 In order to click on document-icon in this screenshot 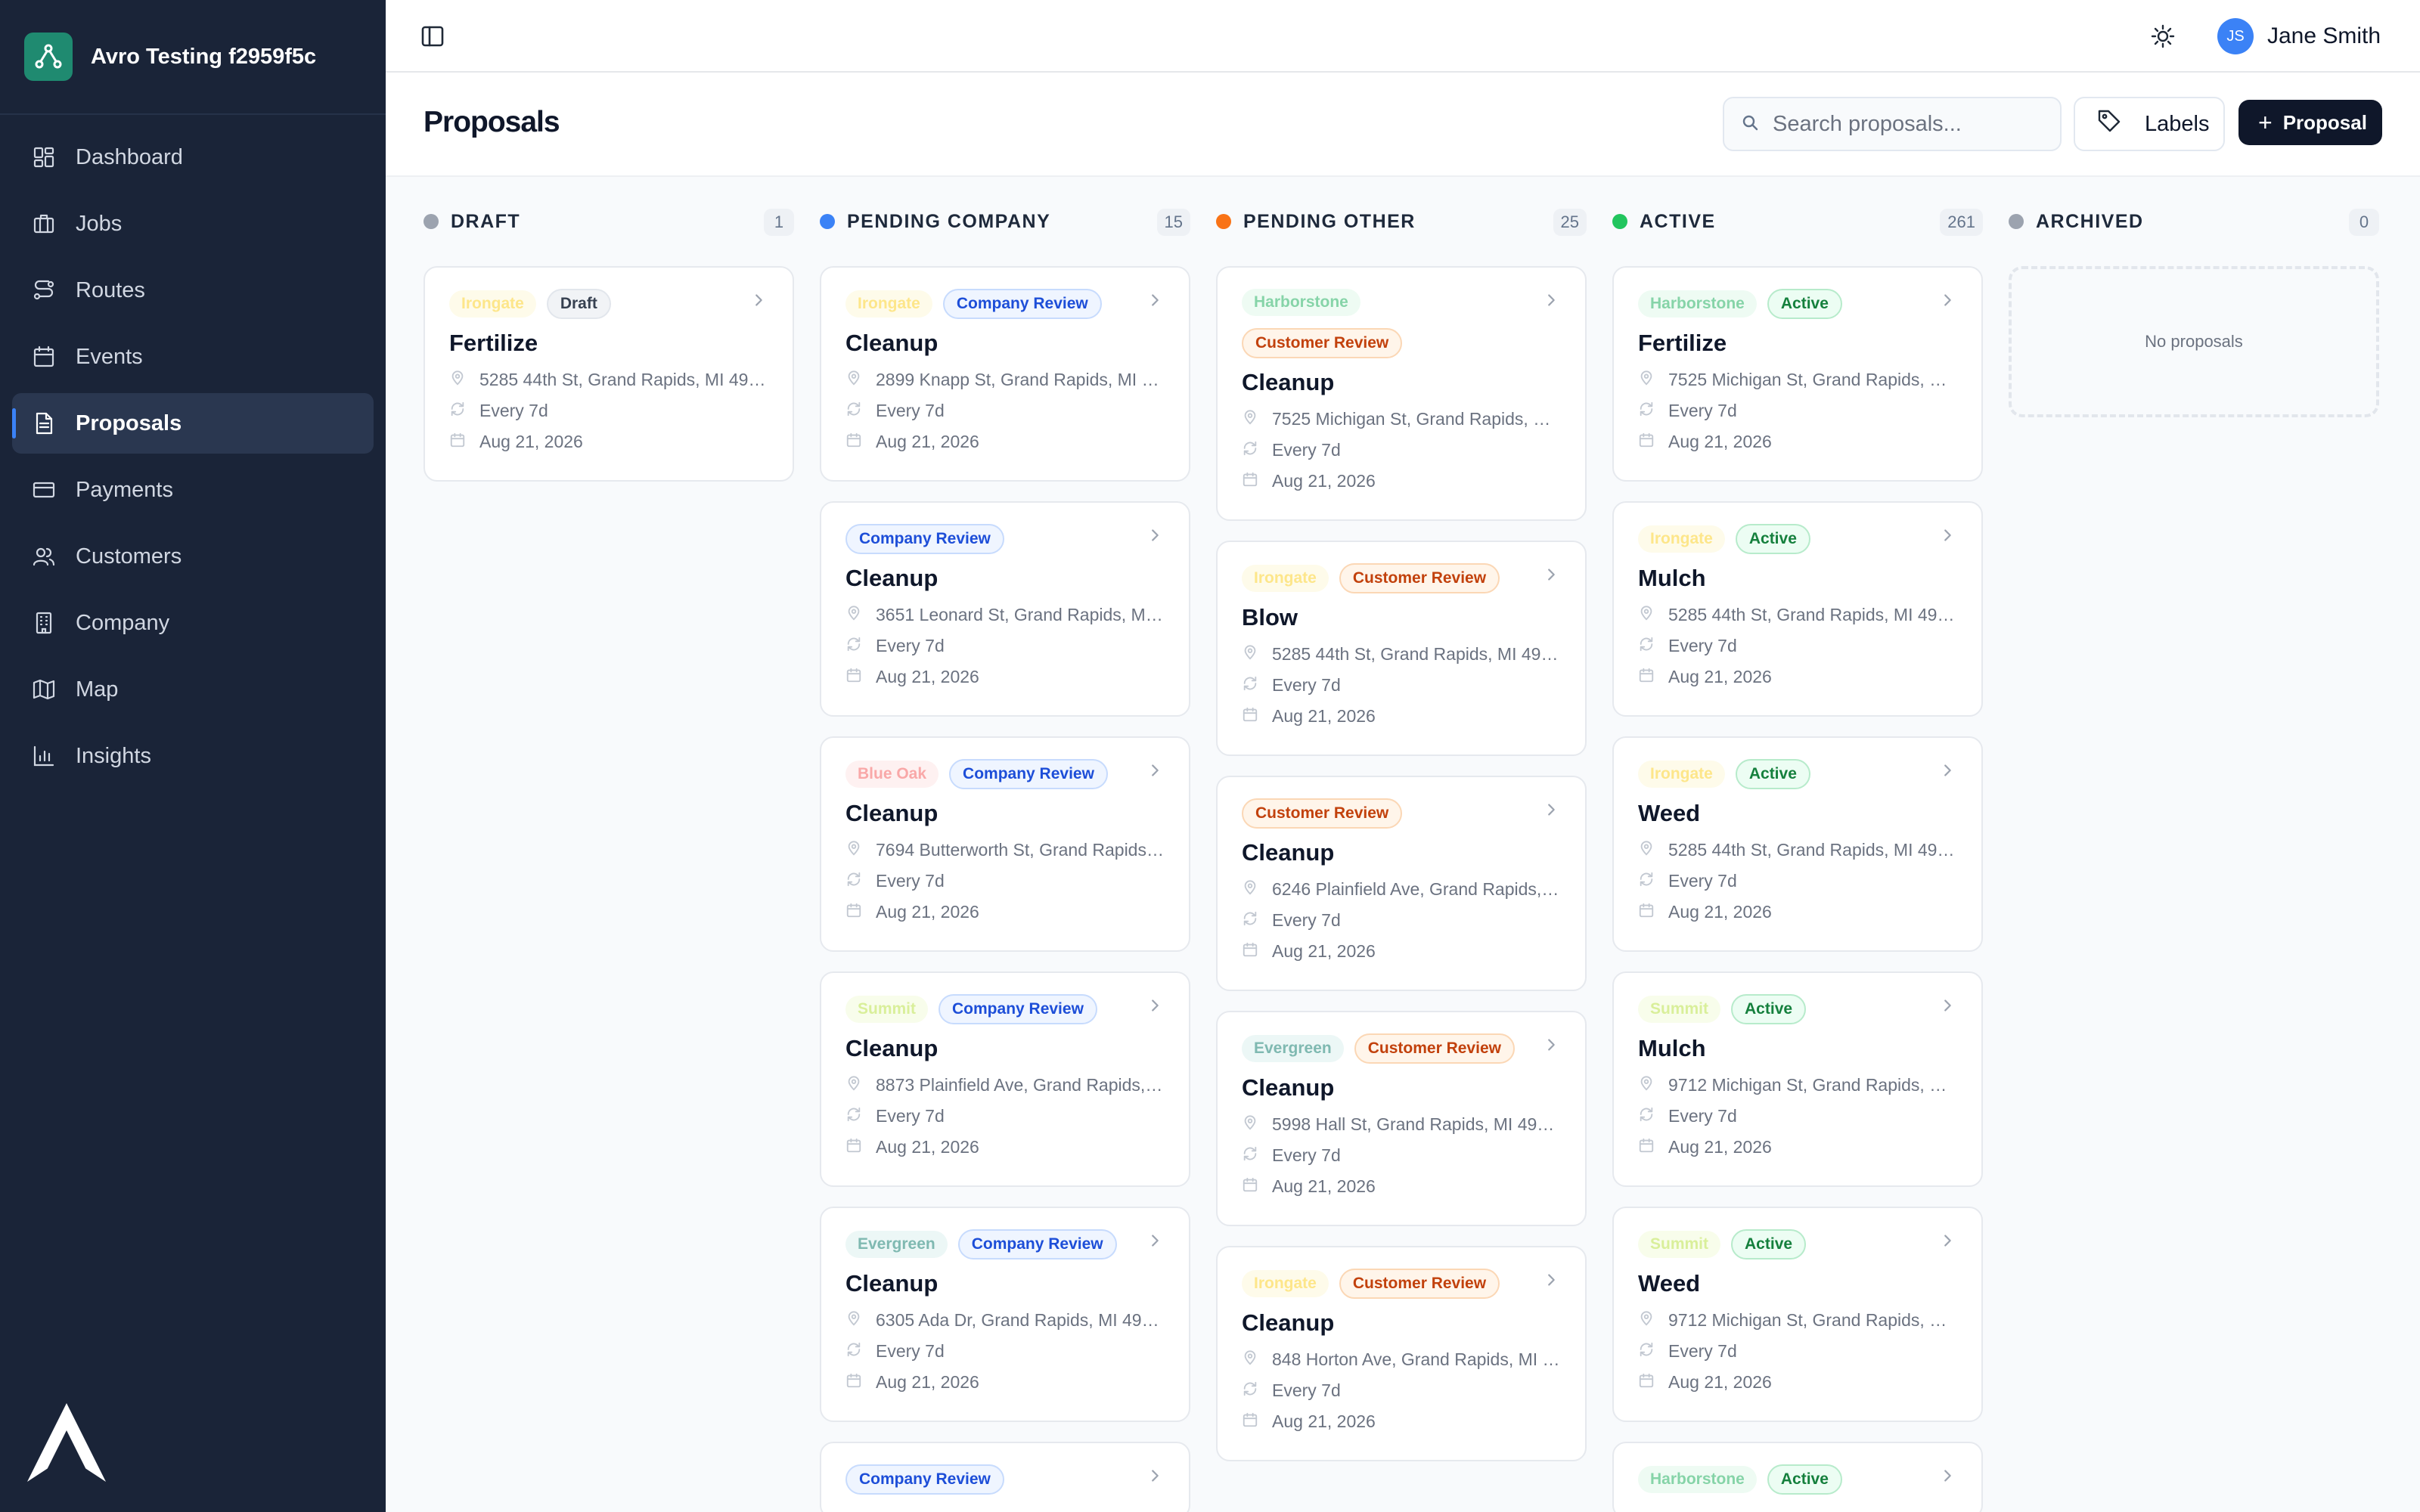, I will do `click(43, 424)`.